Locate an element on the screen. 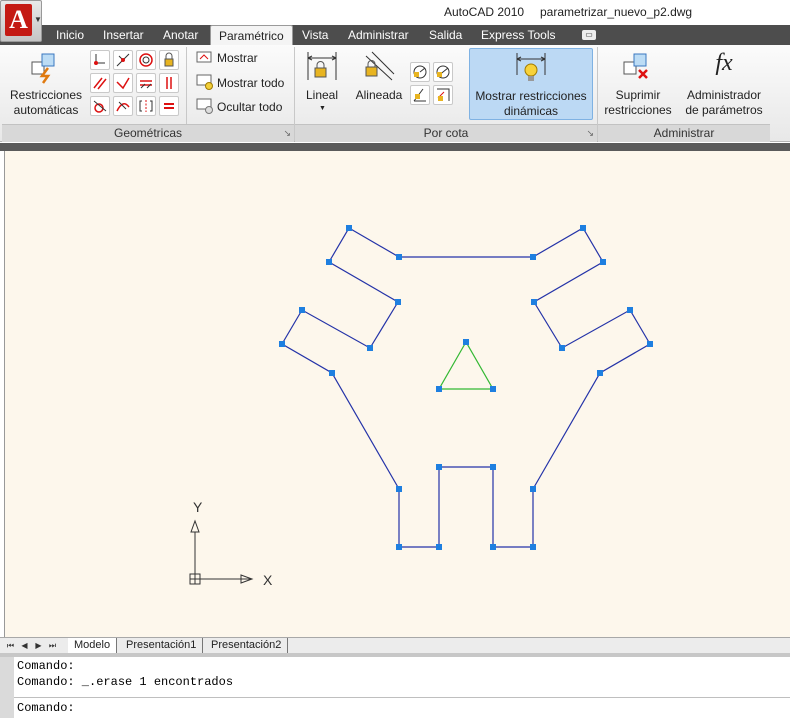 This screenshot has height=718, width=790. tab-insertar: Insertar is located at coordinates (123, 35).